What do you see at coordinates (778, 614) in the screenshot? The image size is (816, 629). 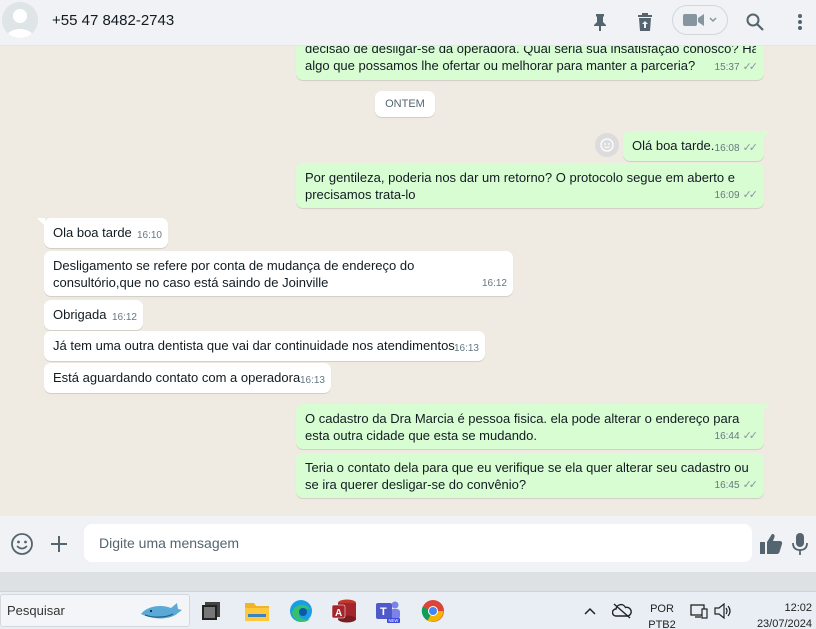 I see `taskbar-clock: 12:02 23/07/2024` at bounding box center [778, 614].